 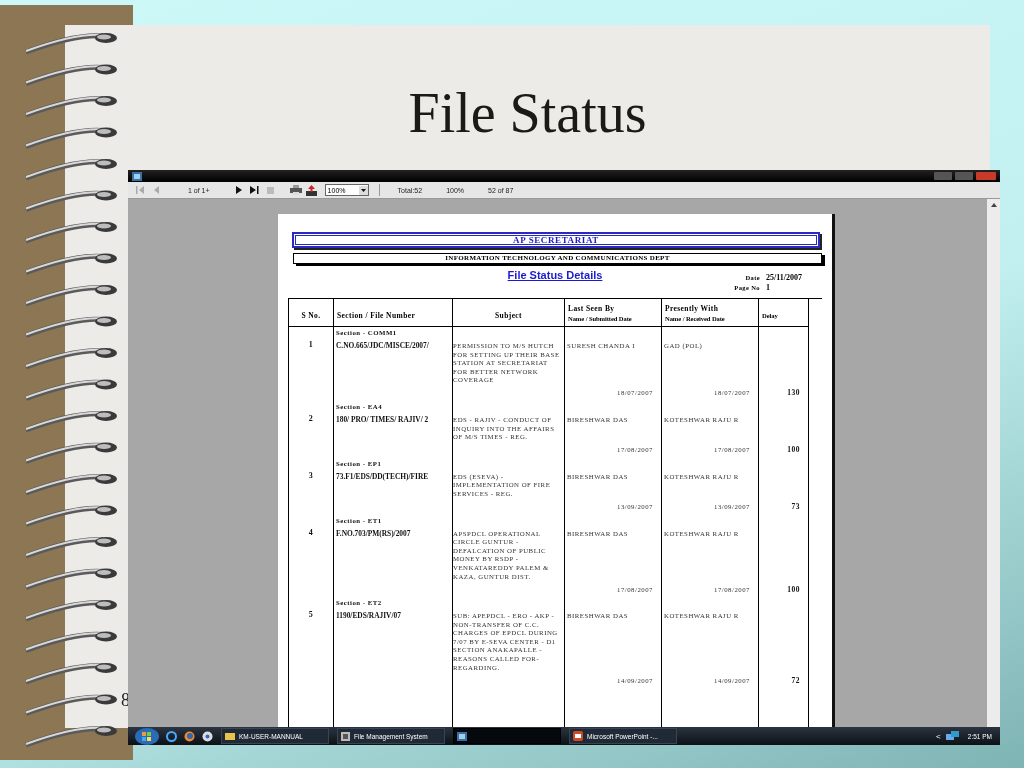 I want to click on scrollbar, so click(x=993, y=463).